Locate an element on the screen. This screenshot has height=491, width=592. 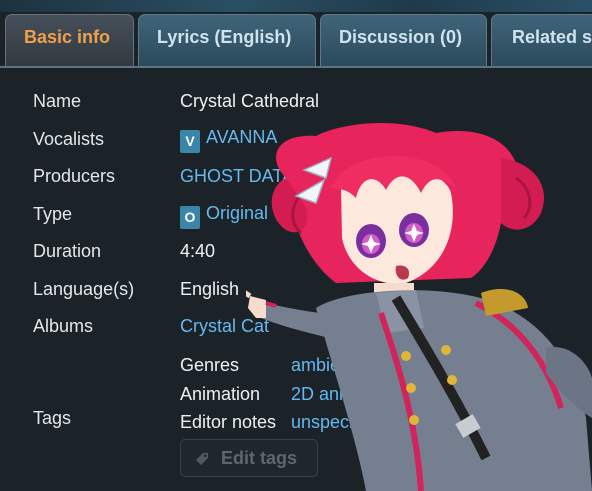
tags-label: Tags is located at coordinates (52, 418).